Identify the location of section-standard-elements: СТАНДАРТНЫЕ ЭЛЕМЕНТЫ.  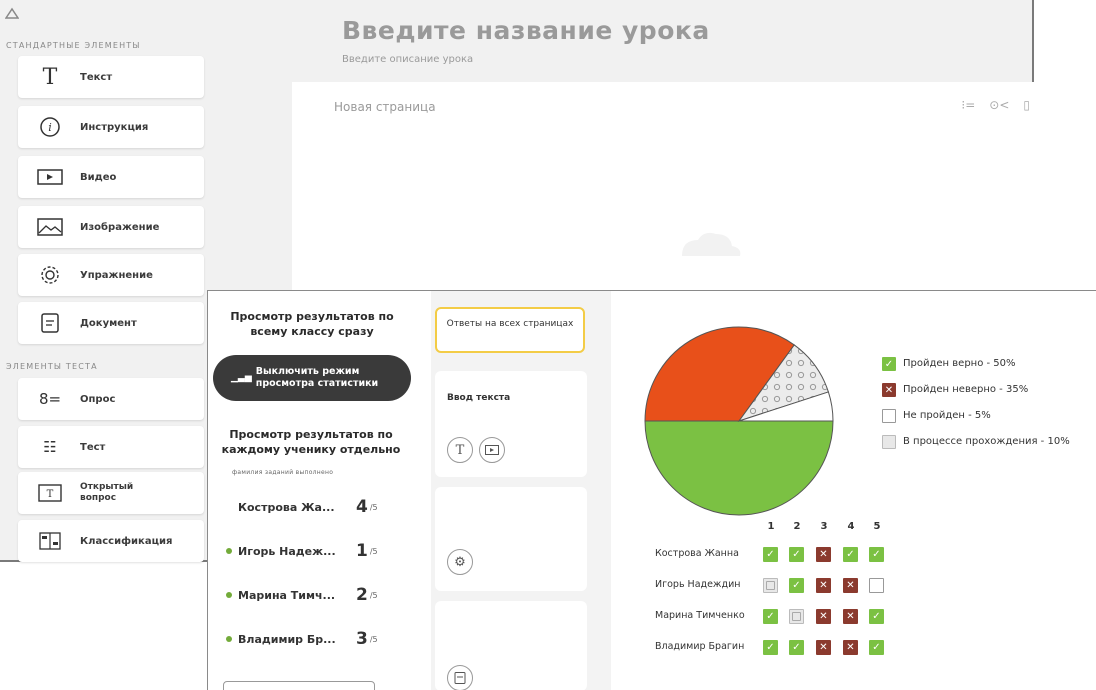
(73, 45).